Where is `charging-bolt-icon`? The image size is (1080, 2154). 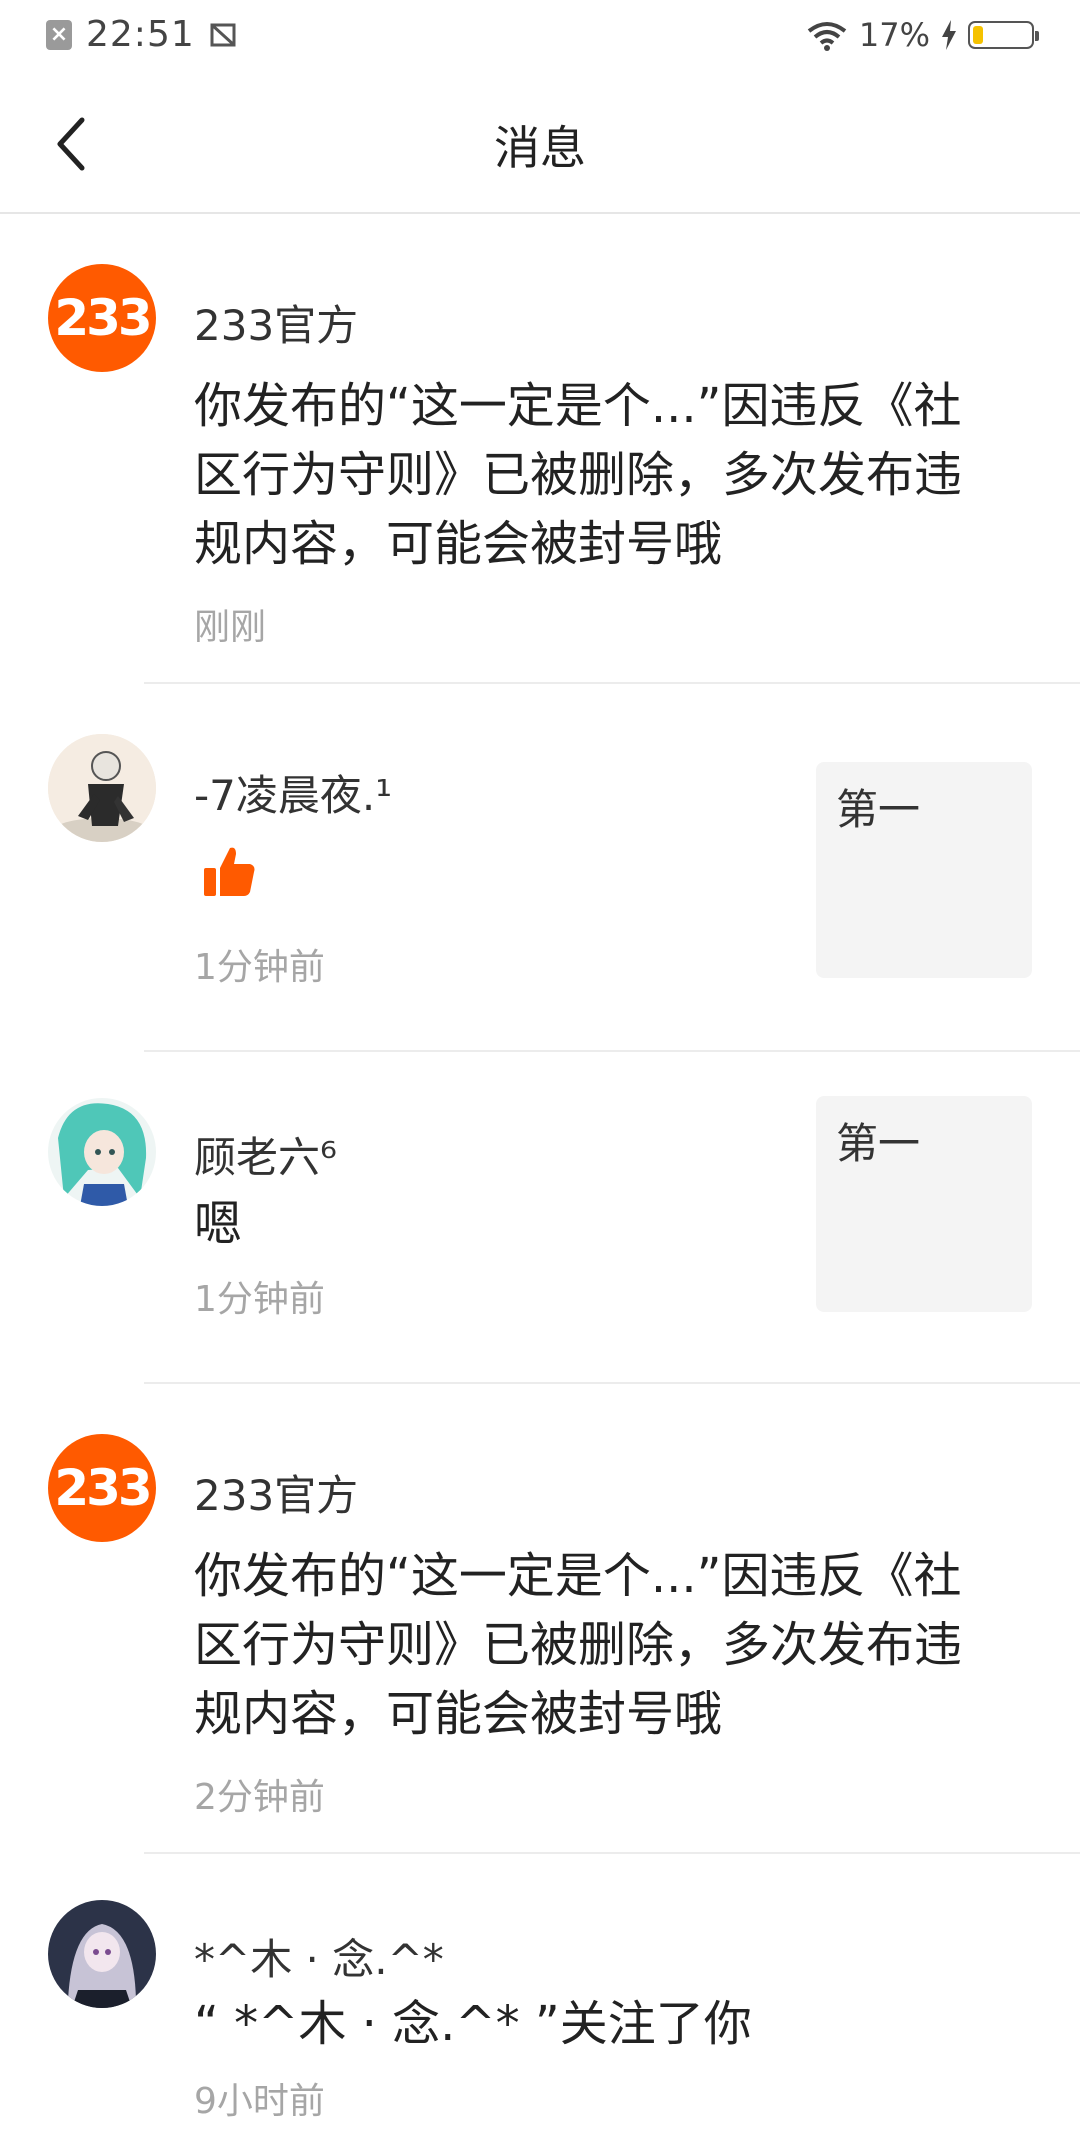
charging-bolt-icon is located at coordinates (949, 35).